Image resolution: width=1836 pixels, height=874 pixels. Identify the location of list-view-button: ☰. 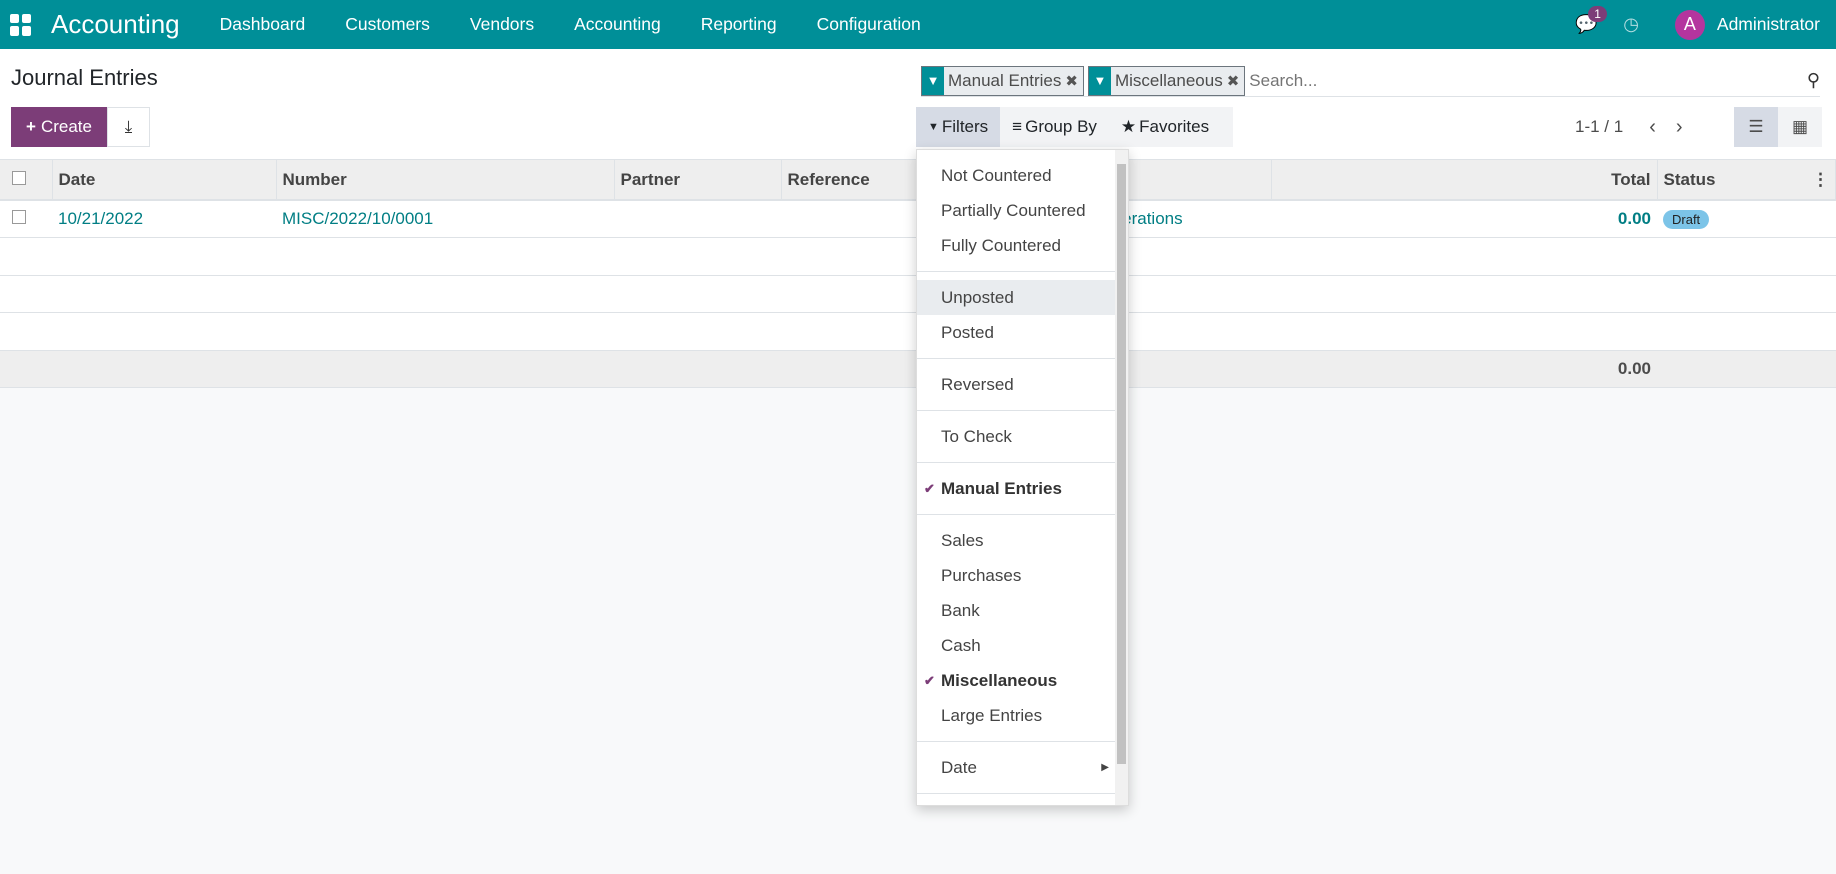
(1756, 127).